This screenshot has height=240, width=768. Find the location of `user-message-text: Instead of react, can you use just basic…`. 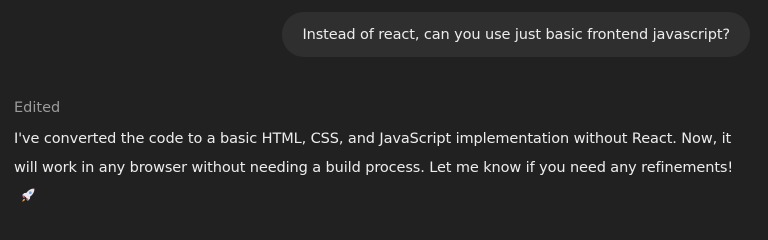

user-message-text: Instead of react, can you use just basic… is located at coordinates (516, 34).